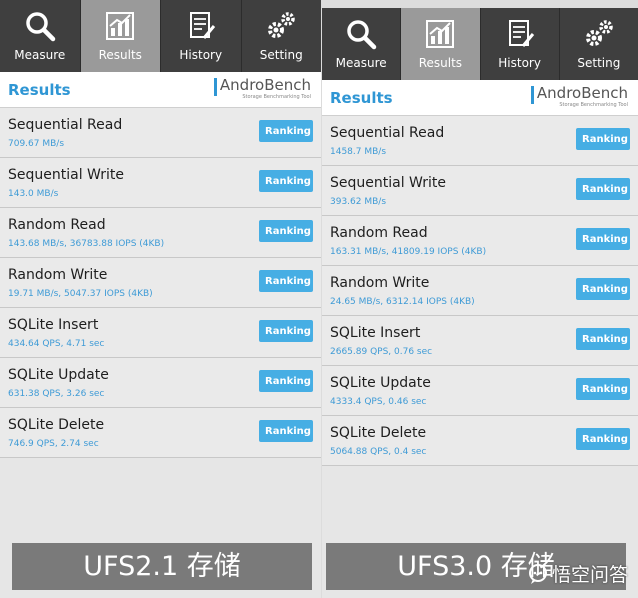 The width and height of the screenshot is (638, 598). What do you see at coordinates (381, 352) in the screenshot?
I see `result-value: 2665.89 QPS, 0.76 sec` at bounding box center [381, 352].